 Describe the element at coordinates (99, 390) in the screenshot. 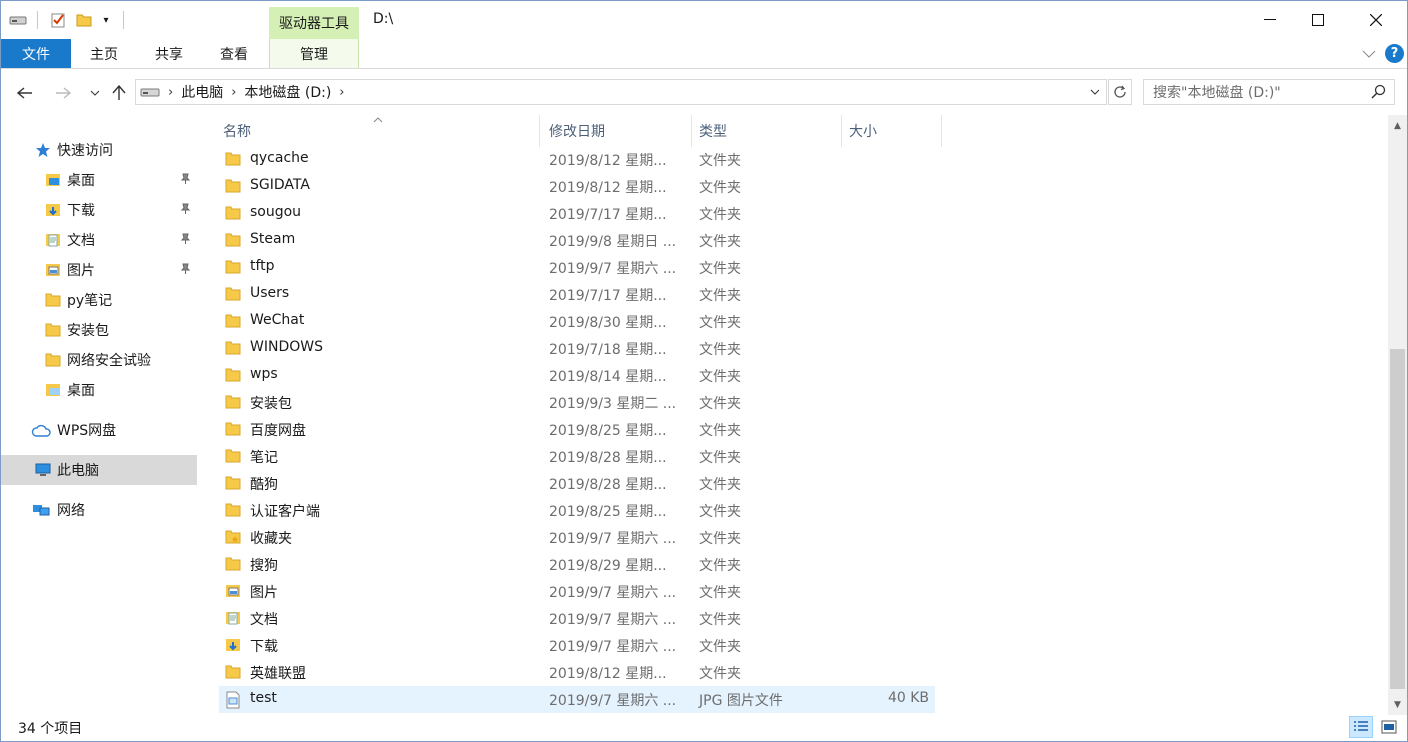

I see `nav-item-desktop-2: 桌面` at that location.